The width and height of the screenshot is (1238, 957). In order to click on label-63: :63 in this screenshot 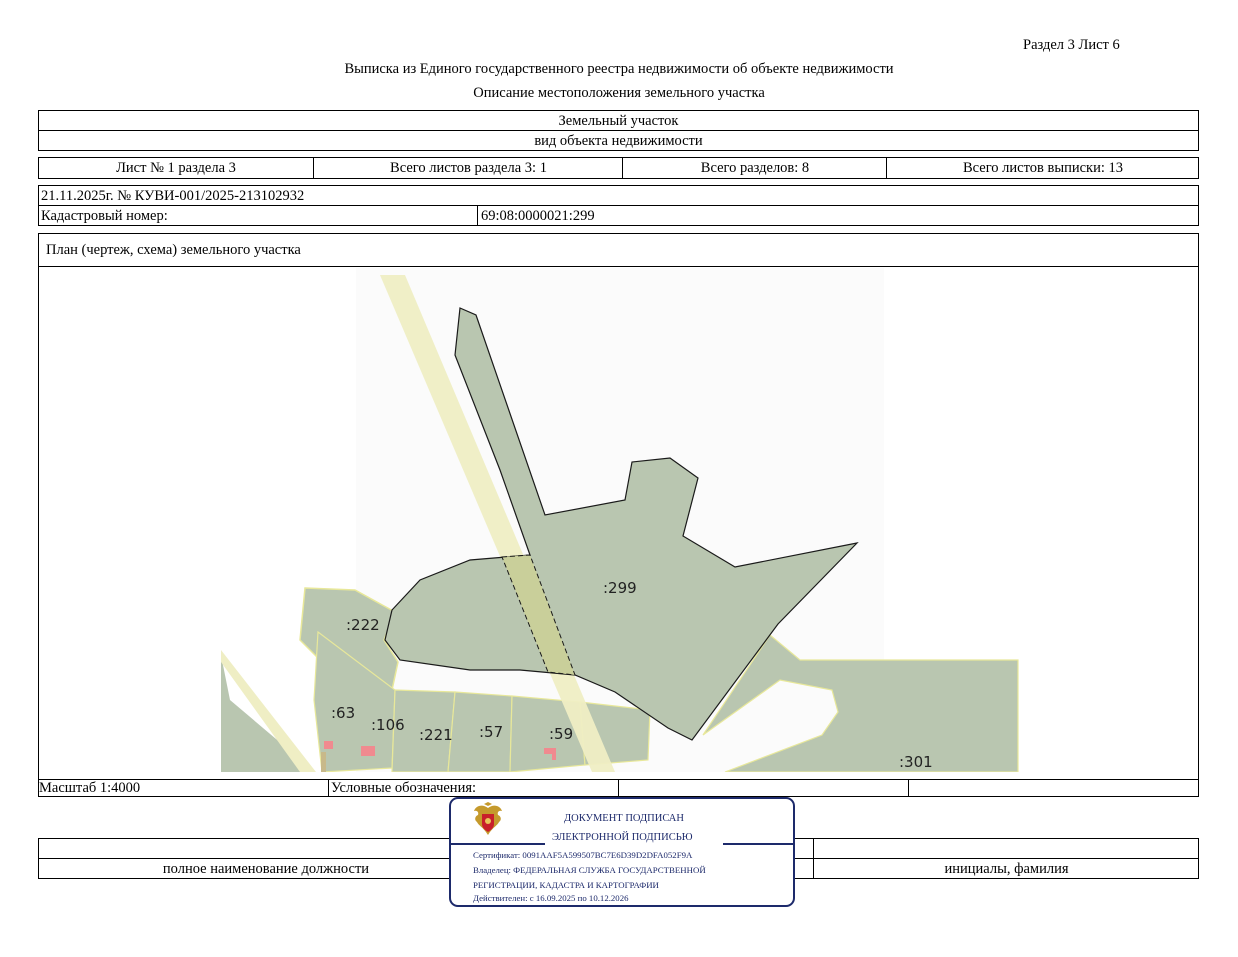, I will do `click(343, 713)`.